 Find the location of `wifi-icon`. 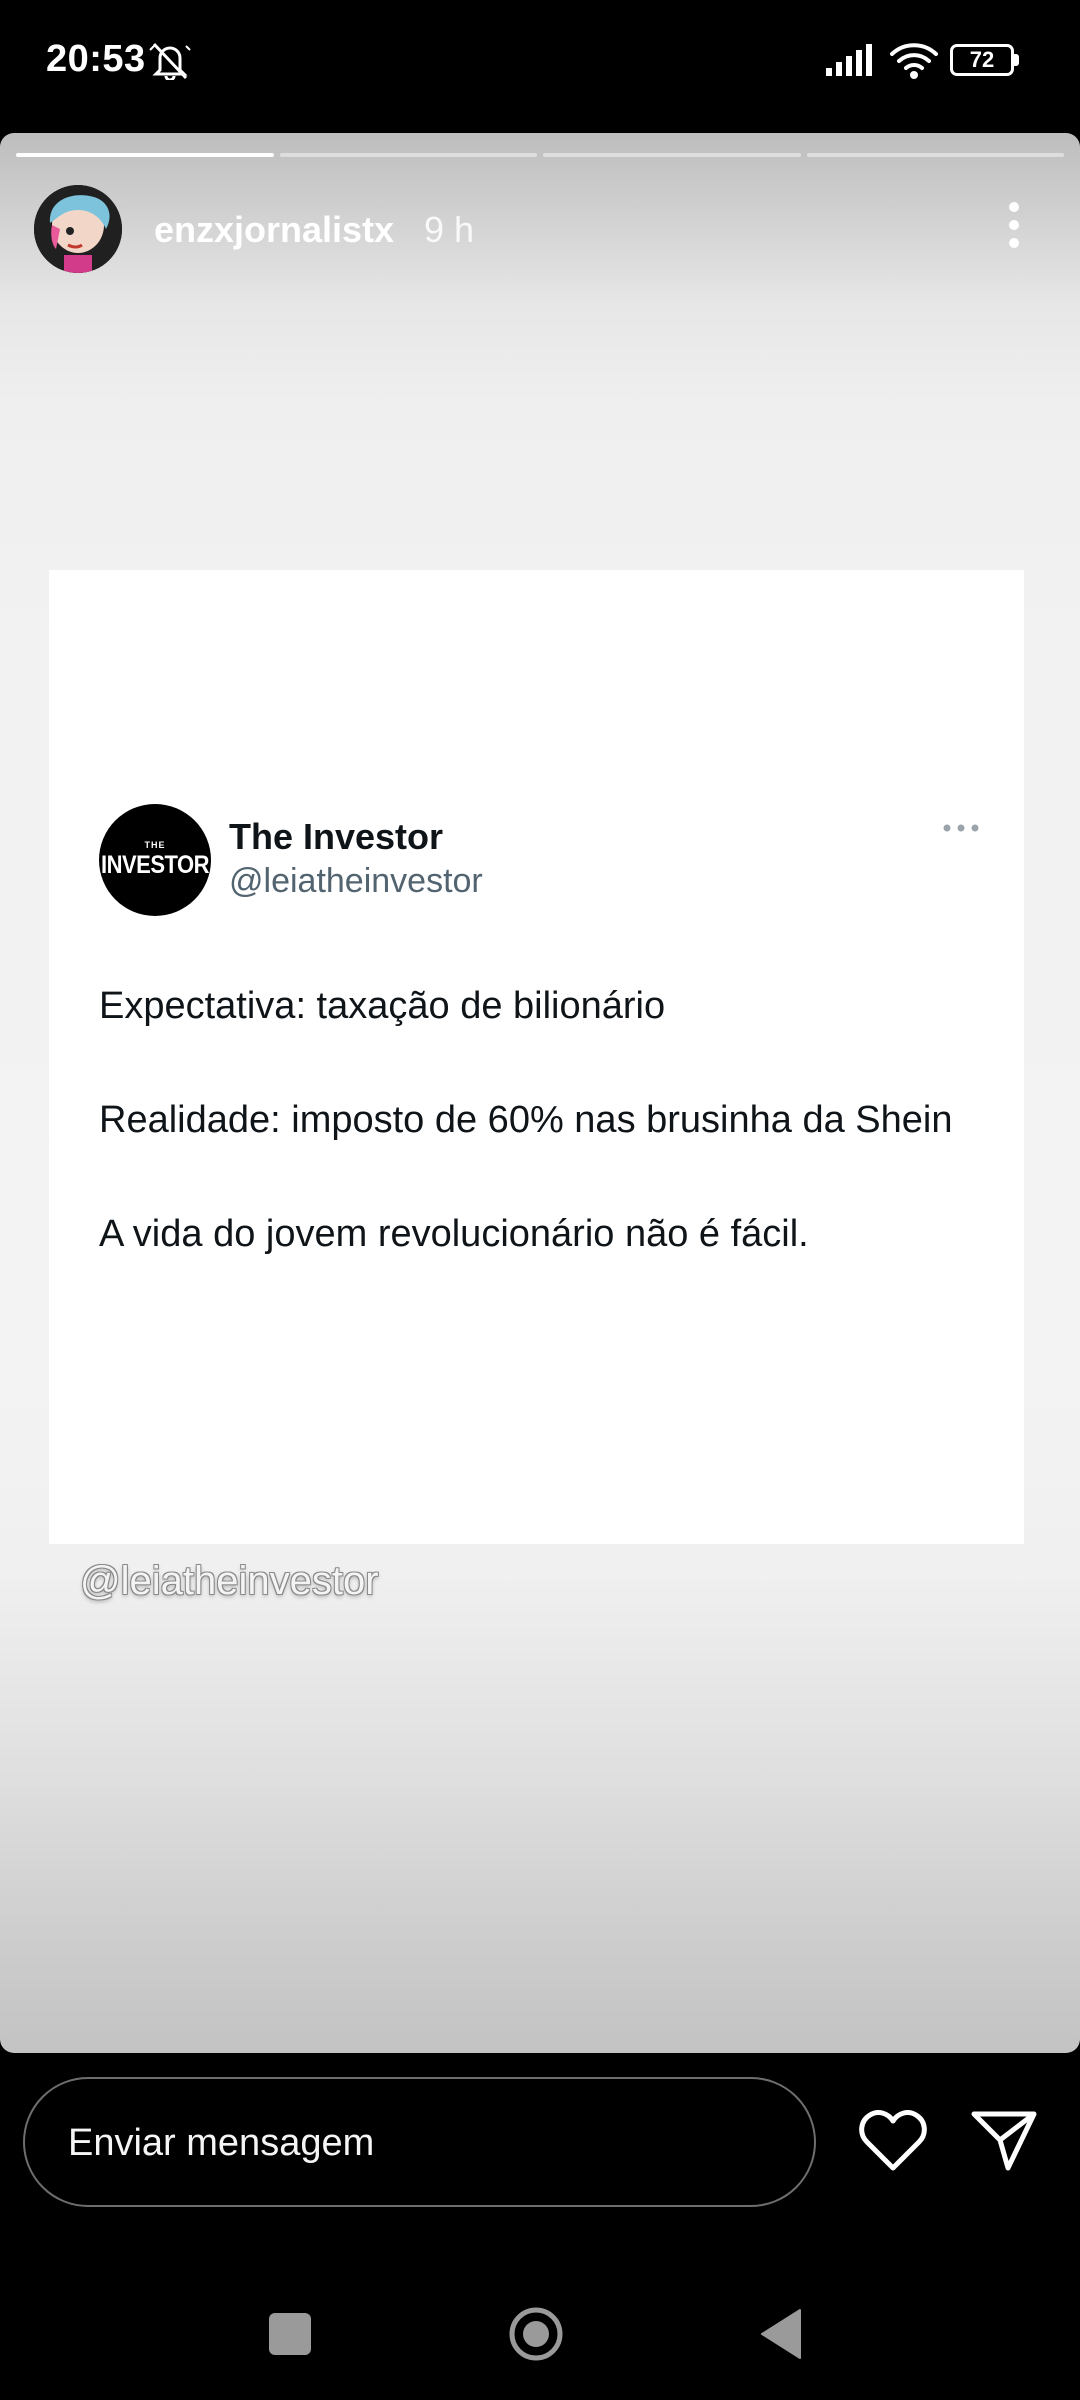

wifi-icon is located at coordinates (914, 61).